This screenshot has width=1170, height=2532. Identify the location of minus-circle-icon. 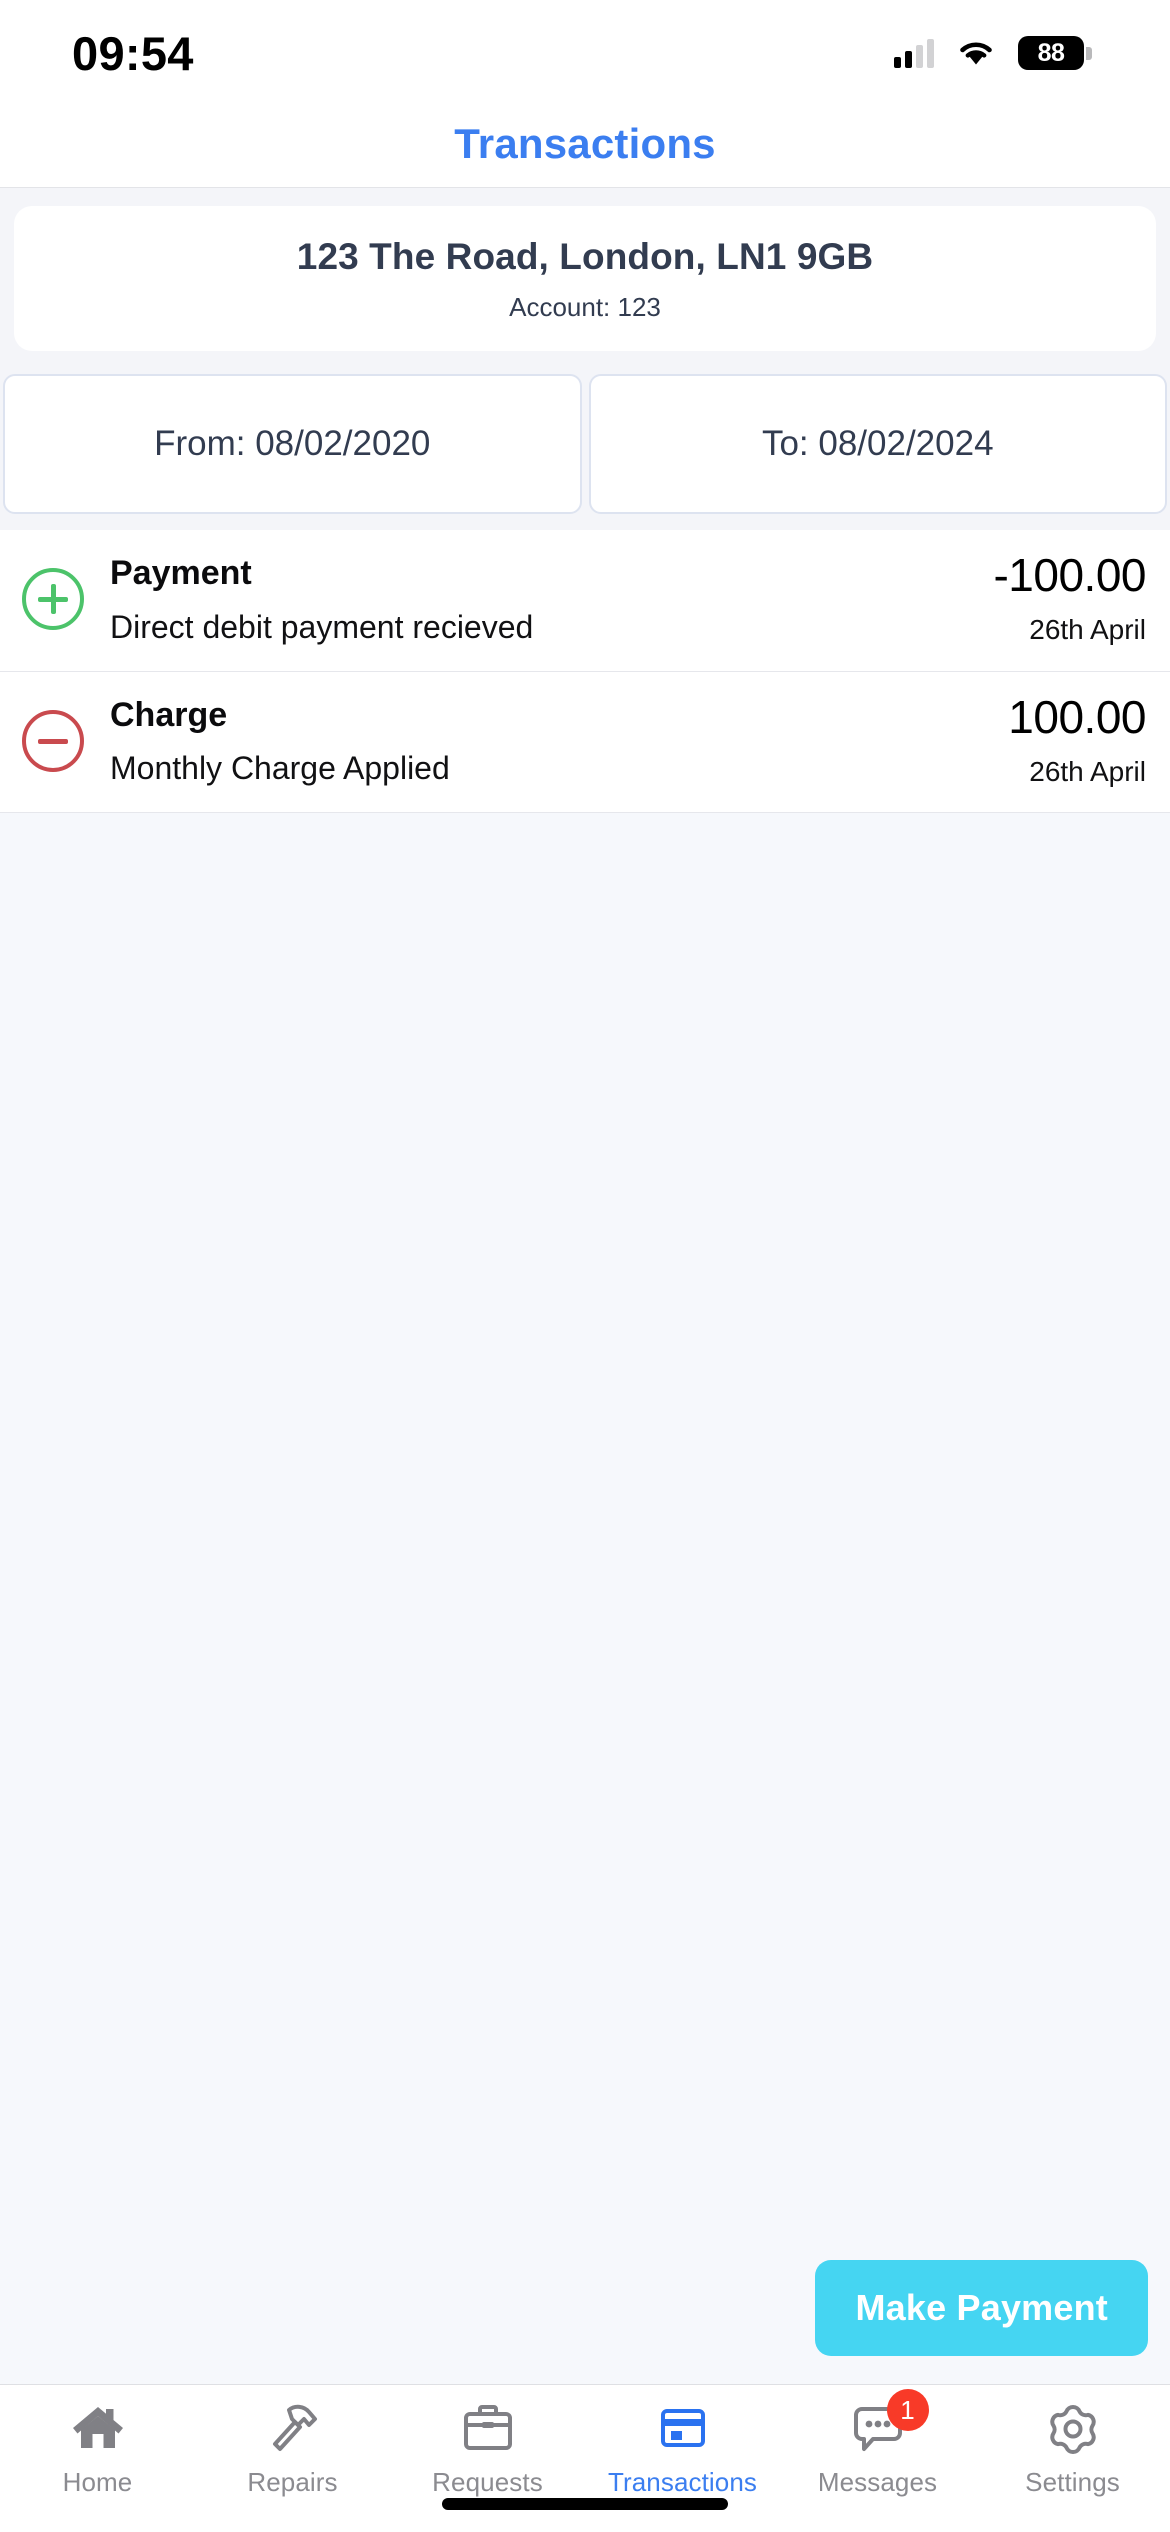
(53, 740).